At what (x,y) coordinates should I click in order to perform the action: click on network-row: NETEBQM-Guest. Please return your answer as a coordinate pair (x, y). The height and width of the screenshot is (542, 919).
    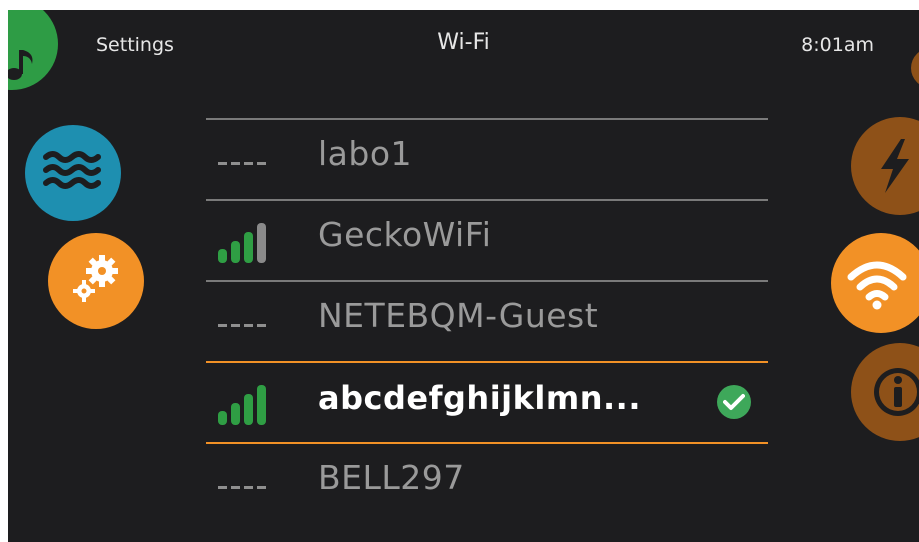
    Looking at the image, I should click on (487, 322).